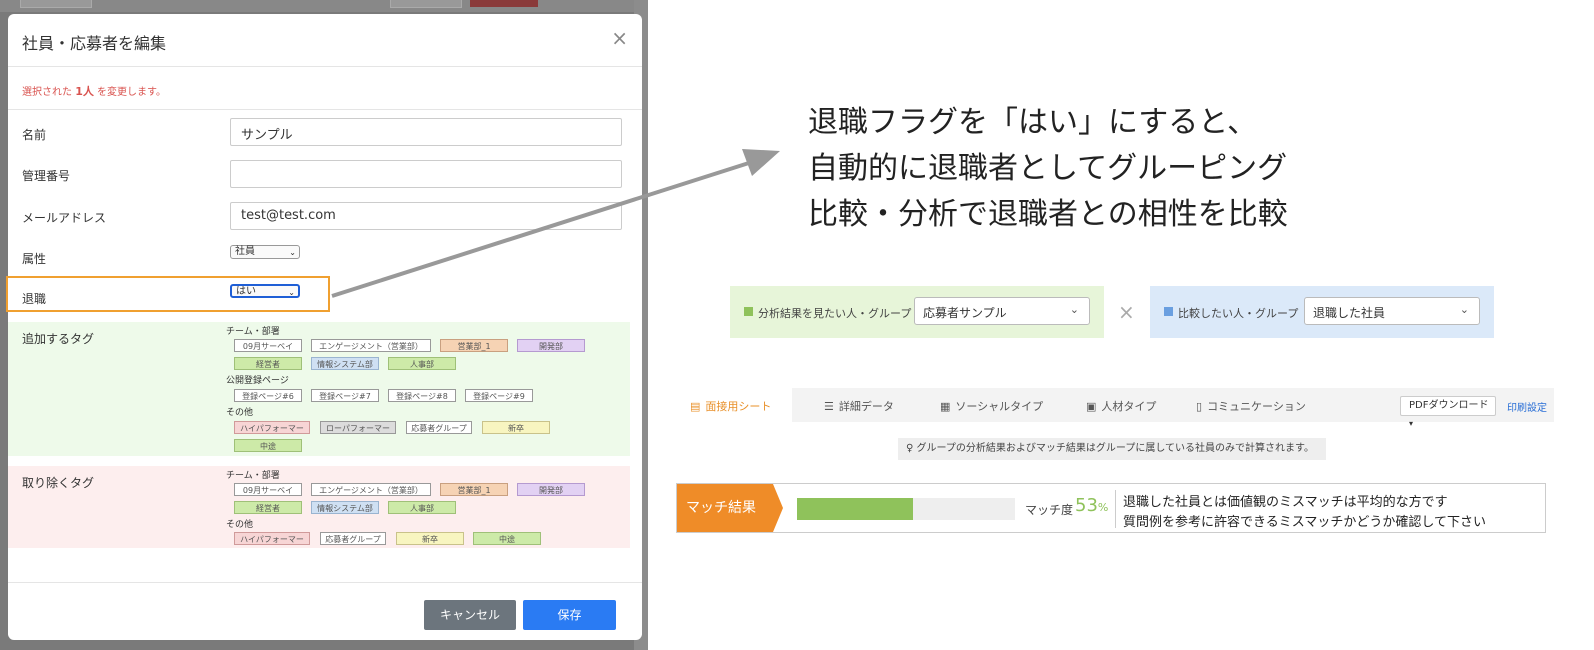 The width and height of the screenshot is (1594, 650). Describe the element at coordinates (999, 406) in the screenshot. I see `tab-label: ソーシャルタイプ` at that location.